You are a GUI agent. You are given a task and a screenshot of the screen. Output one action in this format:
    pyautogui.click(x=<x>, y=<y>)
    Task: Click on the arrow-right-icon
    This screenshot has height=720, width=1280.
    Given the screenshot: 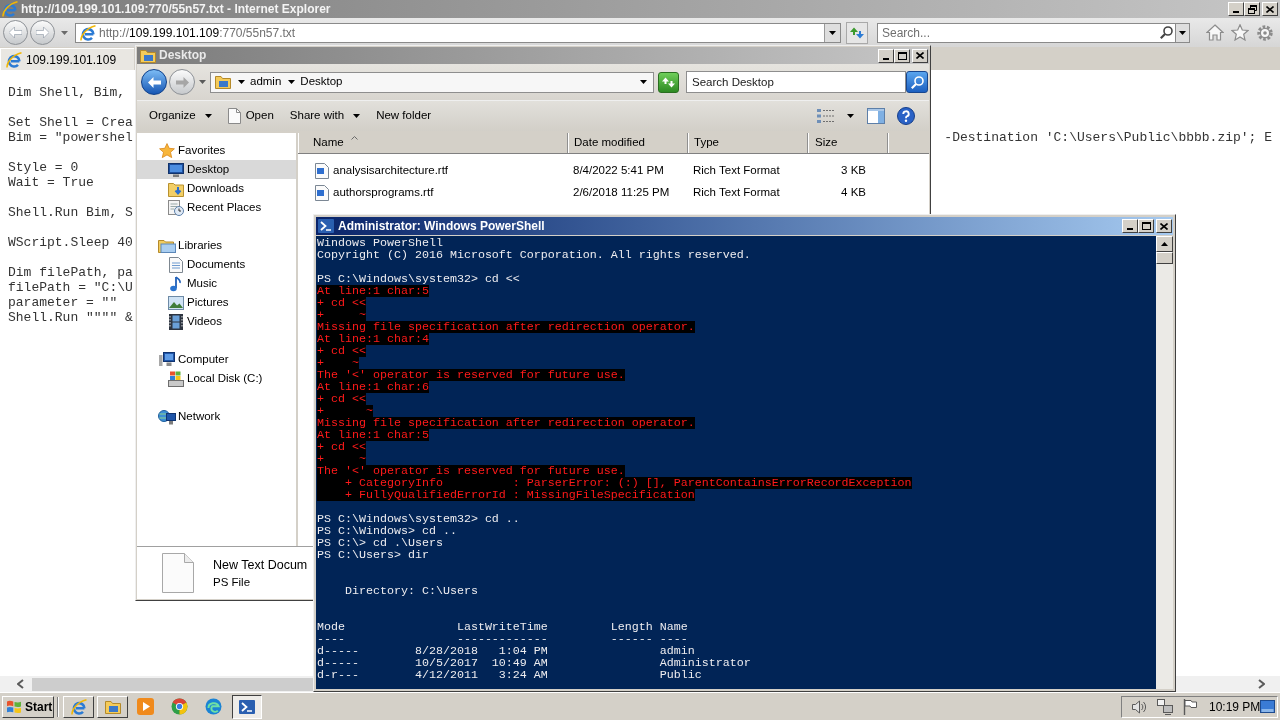 What is the action you would take?
    pyautogui.click(x=42, y=32)
    